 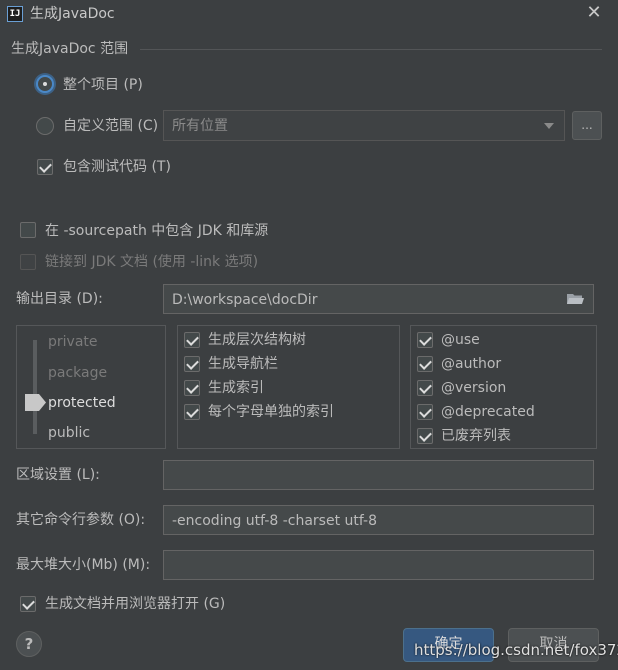 What do you see at coordinates (58, 475) in the screenshot?
I see `locale-label: 区域设置 (L):` at bounding box center [58, 475].